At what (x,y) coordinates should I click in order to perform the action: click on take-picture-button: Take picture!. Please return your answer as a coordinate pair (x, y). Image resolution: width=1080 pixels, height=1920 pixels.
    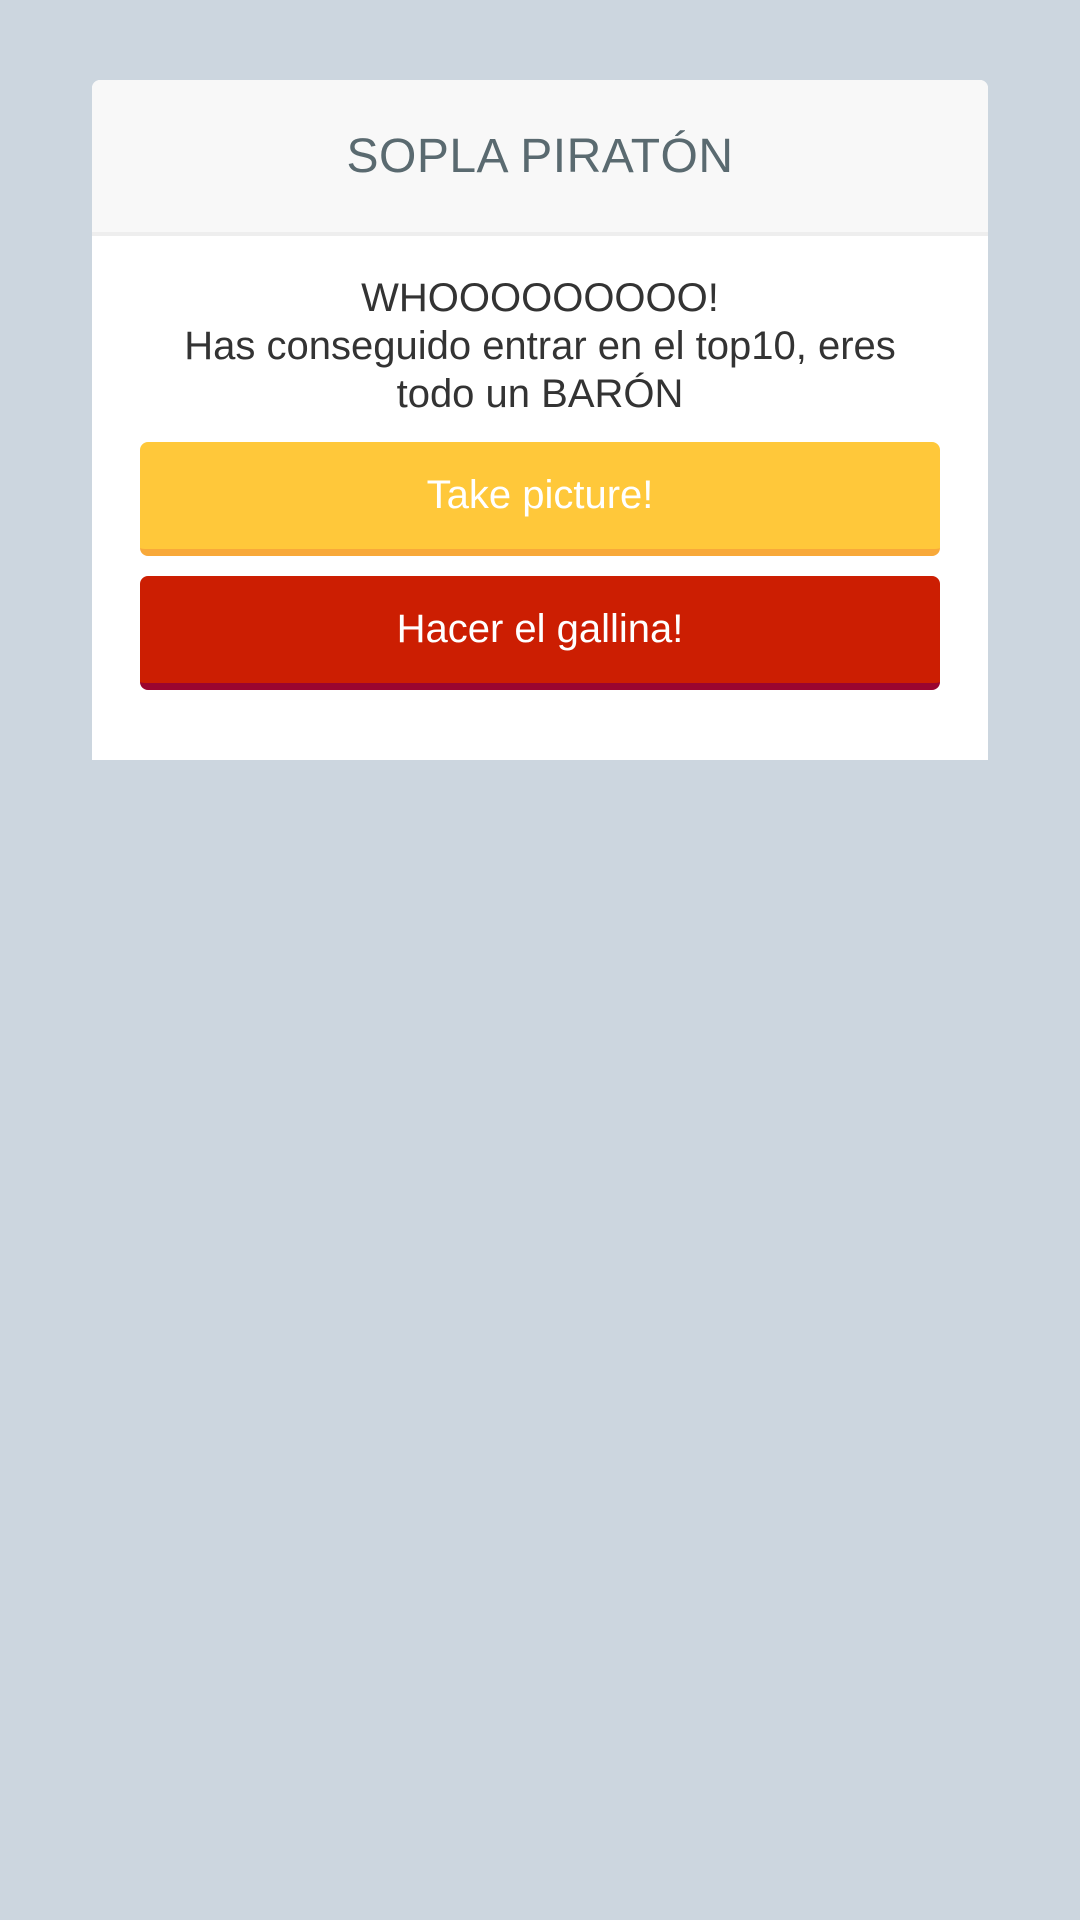
    Looking at the image, I should click on (540, 499).